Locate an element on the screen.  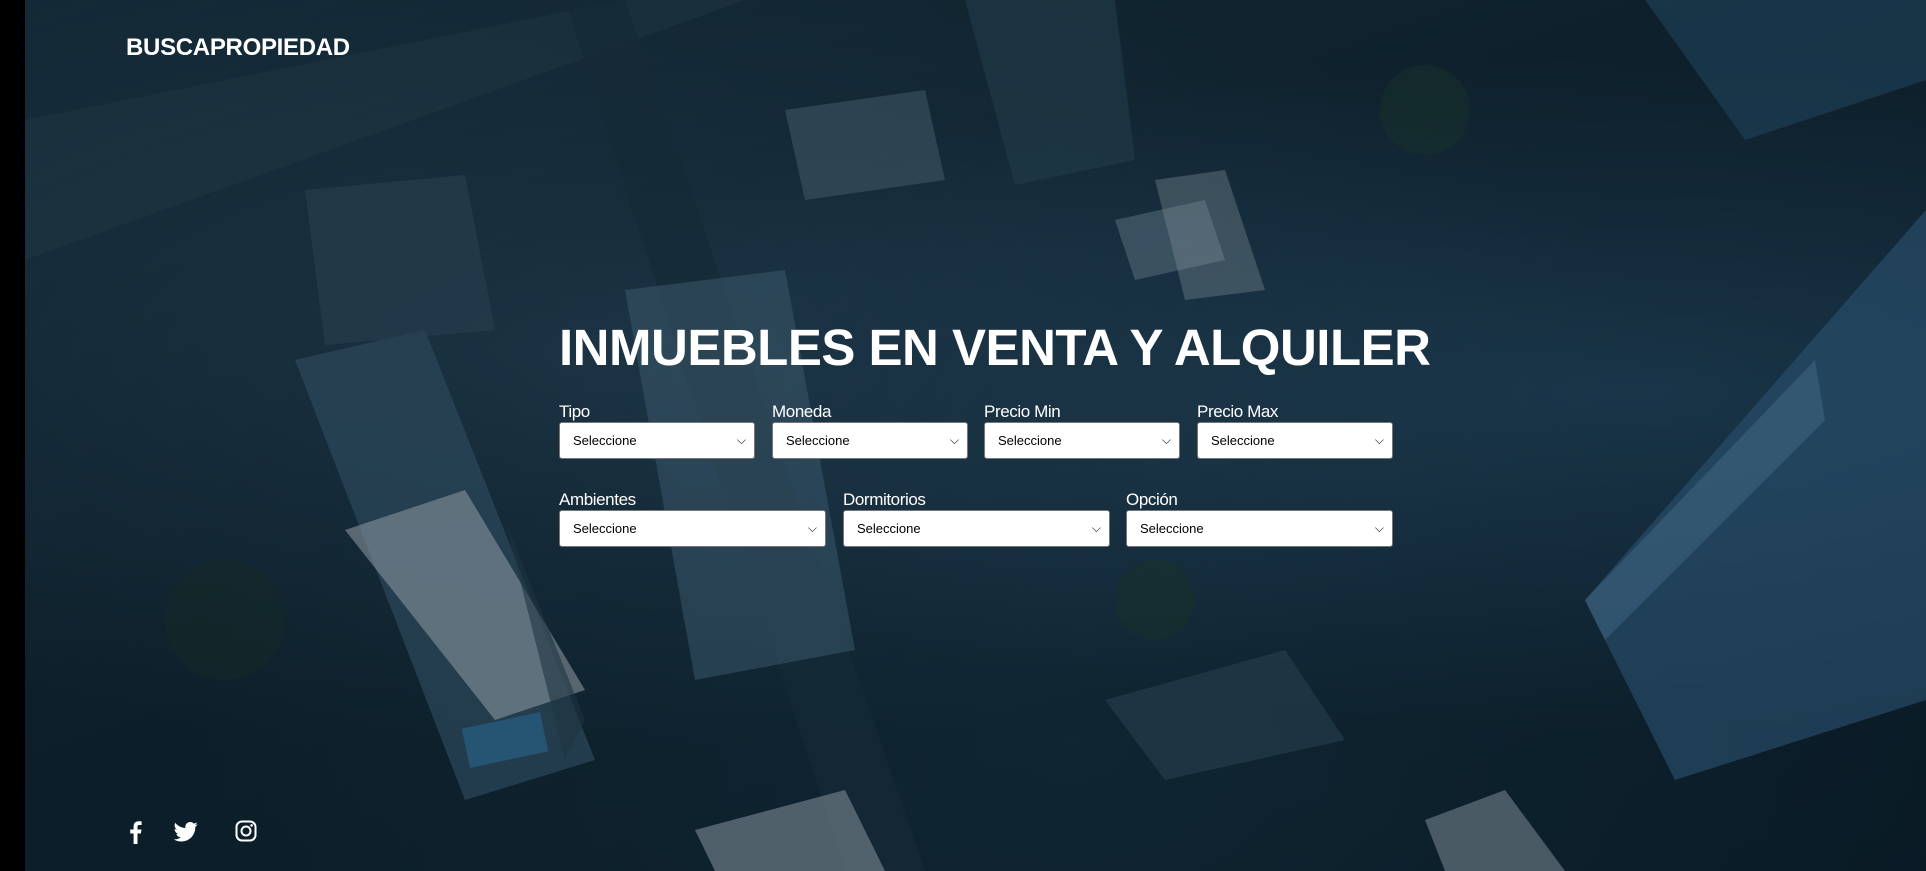
precio-min-select-value: Seleccione is located at coordinates (1030, 440).